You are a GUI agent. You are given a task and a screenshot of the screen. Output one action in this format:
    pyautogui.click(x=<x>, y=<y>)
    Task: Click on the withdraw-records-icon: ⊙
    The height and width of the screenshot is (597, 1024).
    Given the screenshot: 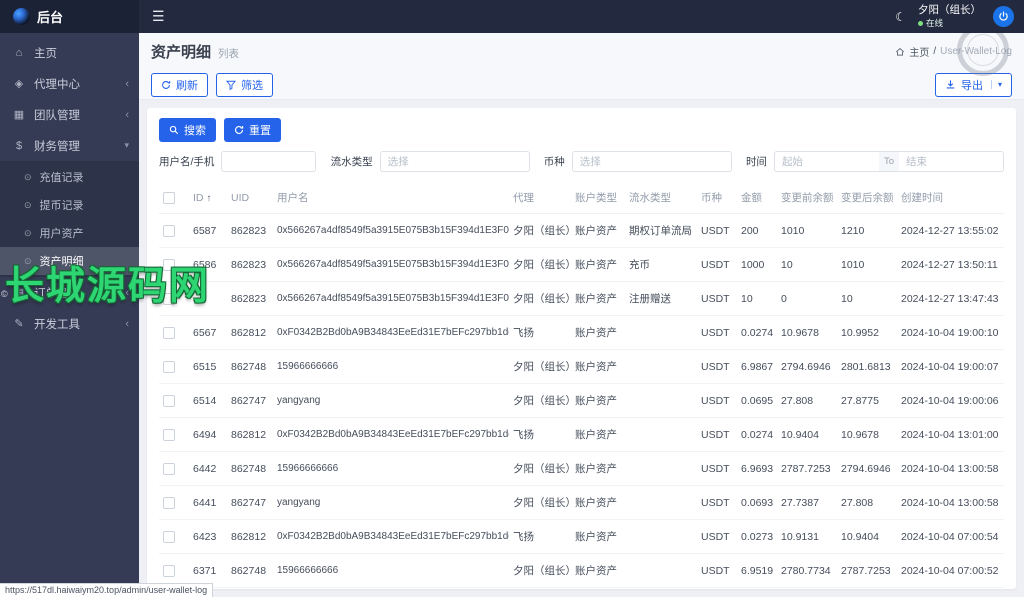 What is the action you would take?
    pyautogui.click(x=28, y=204)
    